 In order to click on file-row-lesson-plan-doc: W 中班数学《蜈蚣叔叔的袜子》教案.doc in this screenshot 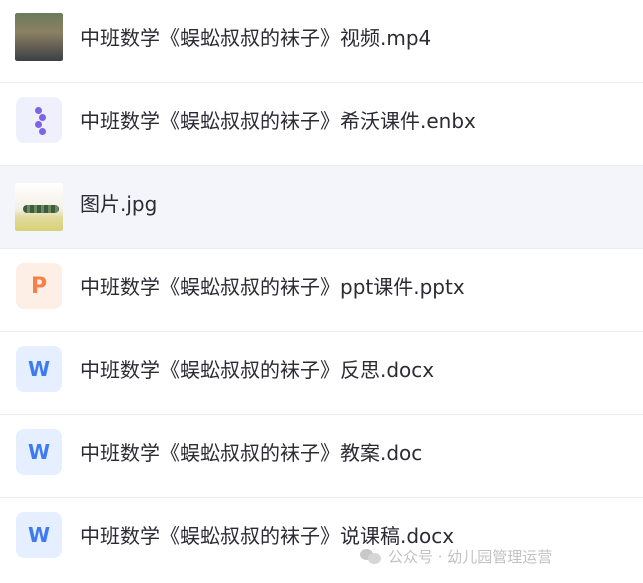, I will do `click(321, 456)`.